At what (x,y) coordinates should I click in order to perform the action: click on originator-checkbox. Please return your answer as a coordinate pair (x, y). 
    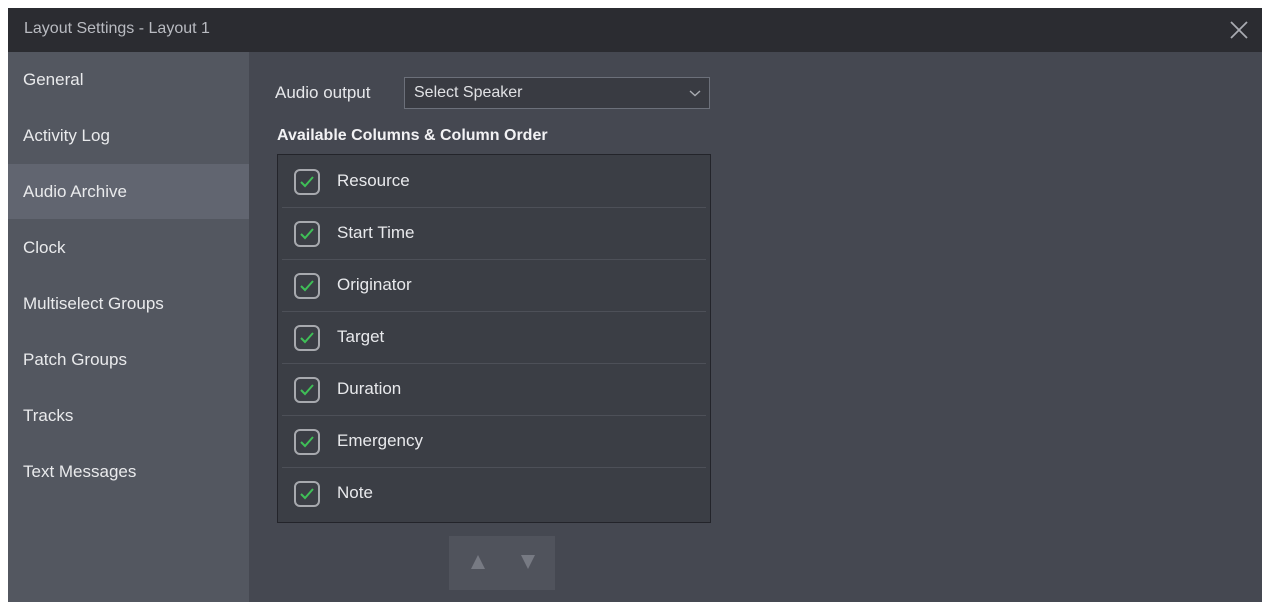
    Looking at the image, I should click on (307, 286).